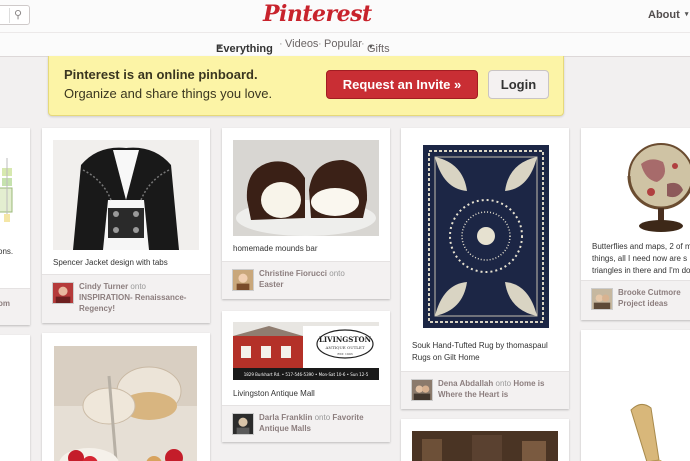 Image resolution: width=690 pixels, height=461 pixels. I want to click on pin-description: ons., so click(14, 252).